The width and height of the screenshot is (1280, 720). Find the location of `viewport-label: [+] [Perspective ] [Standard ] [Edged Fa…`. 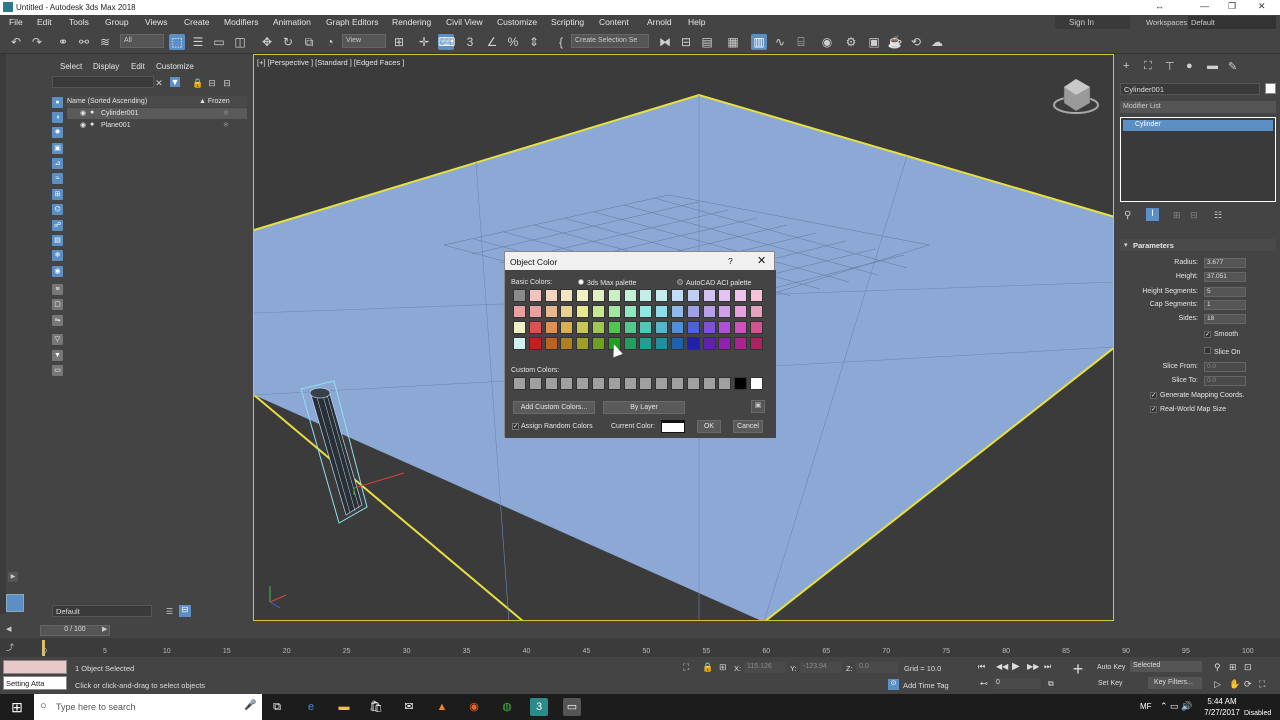

viewport-label: [+] [Perspective ] [Standard ] [Edged Fa… is located at coordinates (330, 62).